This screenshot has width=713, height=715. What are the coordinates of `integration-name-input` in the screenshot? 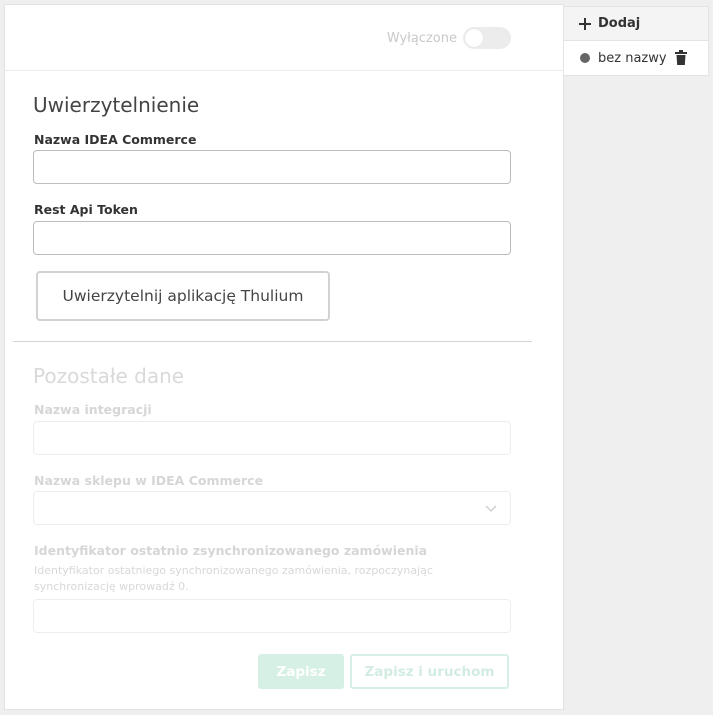 It's located at (272, 438).